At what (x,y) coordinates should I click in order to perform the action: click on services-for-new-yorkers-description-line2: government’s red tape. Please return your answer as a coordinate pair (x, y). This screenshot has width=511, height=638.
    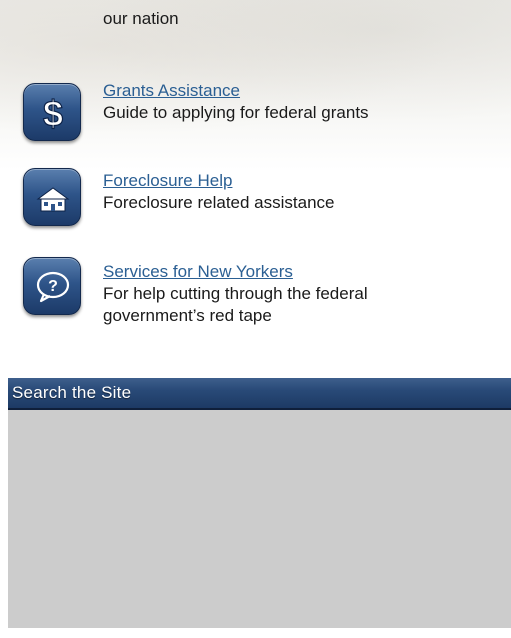
    Looking at the image, I should click on (187, 315).